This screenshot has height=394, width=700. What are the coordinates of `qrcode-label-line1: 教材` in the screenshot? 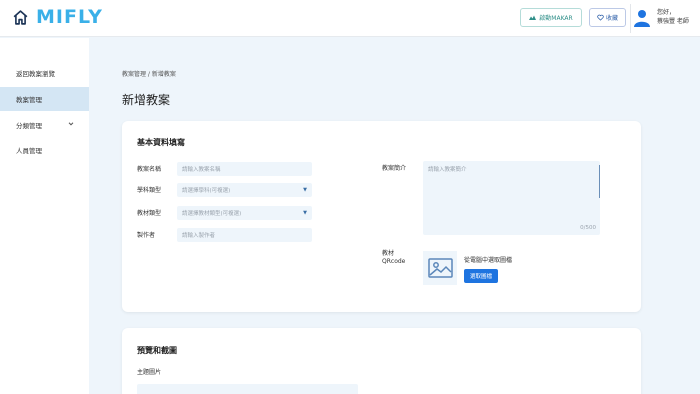 It's located at (388, 253).